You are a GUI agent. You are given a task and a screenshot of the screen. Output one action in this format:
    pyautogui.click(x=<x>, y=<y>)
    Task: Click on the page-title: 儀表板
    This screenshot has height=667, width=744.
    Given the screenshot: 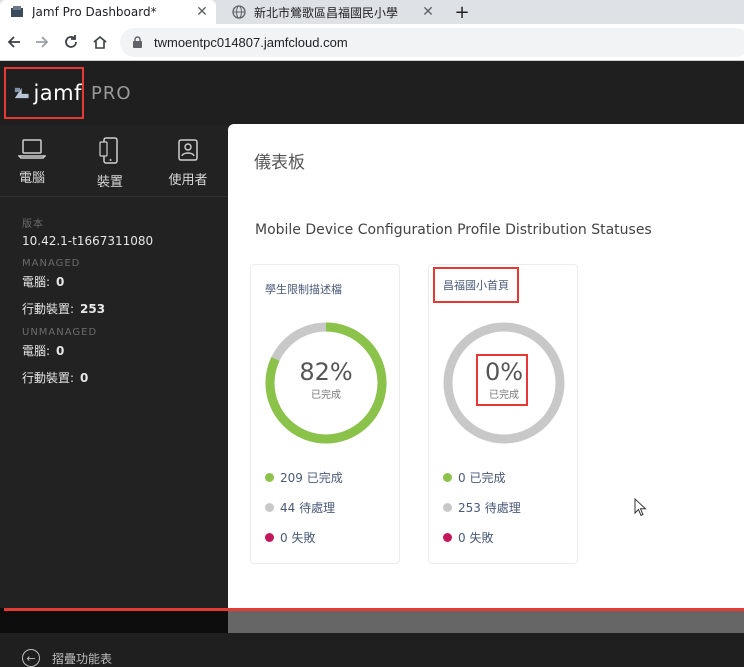 What is the action you would take?
    pyautogui.click(x=279, y=163)
    